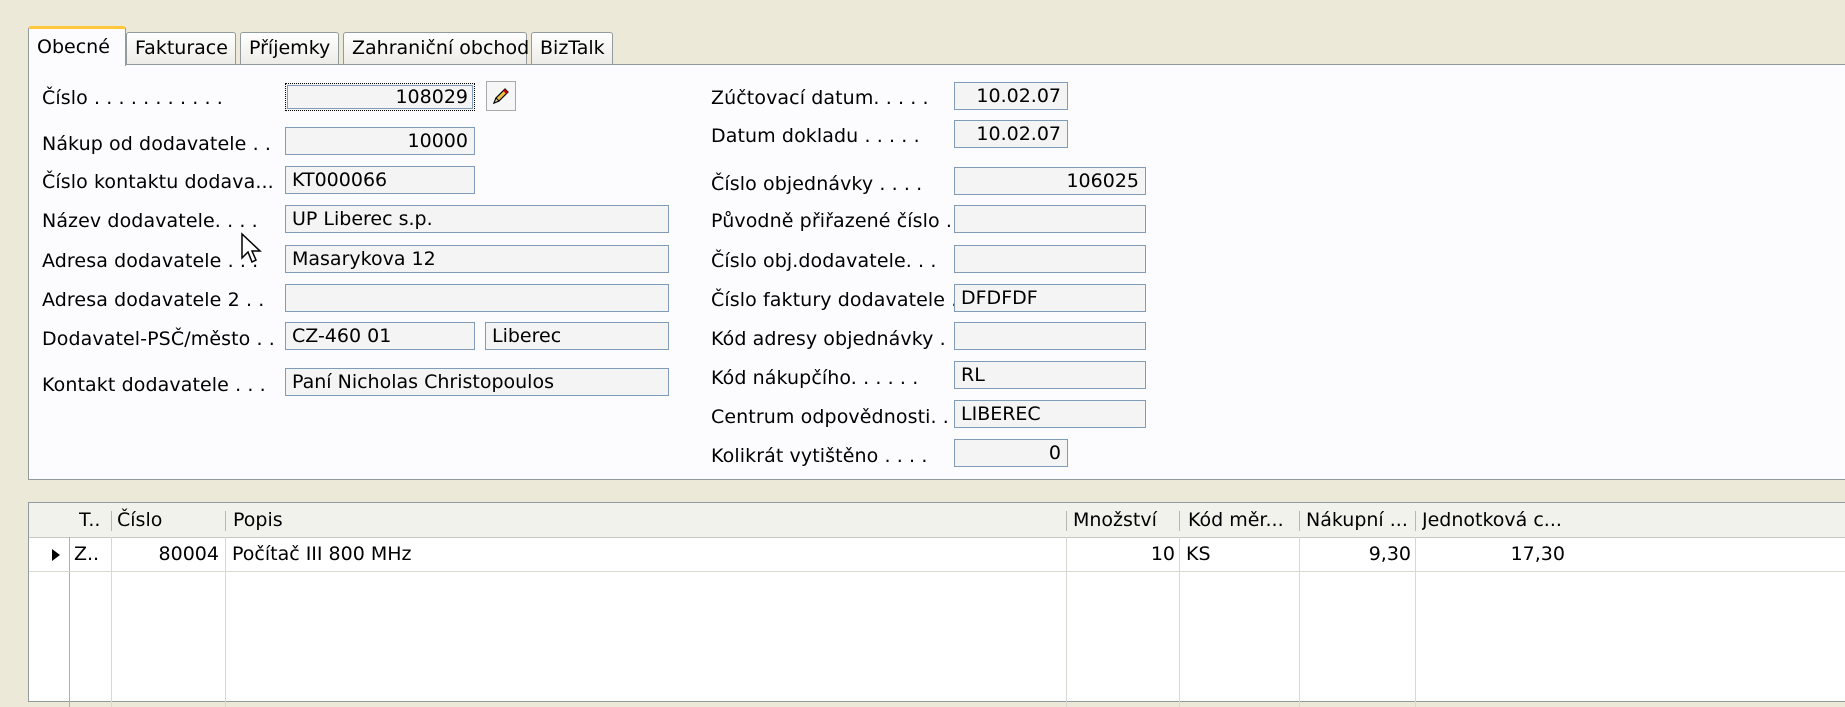  I want to click on cell-popis: Počítač III 800 MHz, so click(642, 554).